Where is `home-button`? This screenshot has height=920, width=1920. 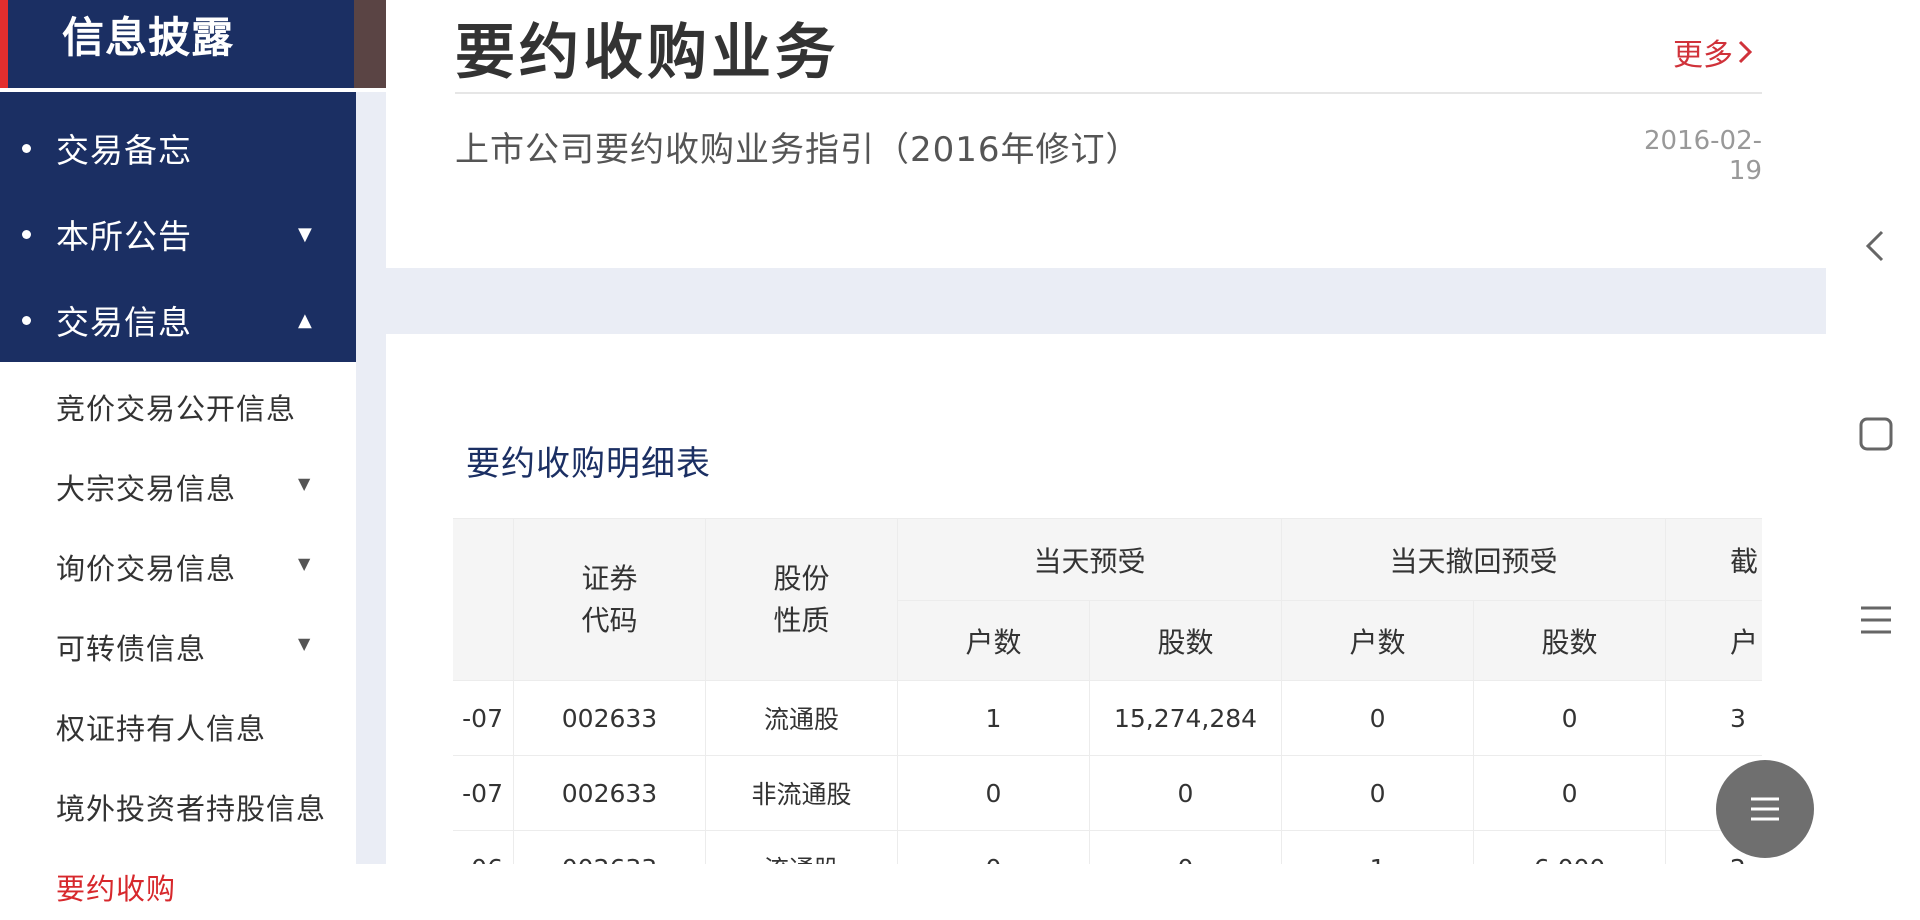
home-button is located at coordinates (1876, 434).